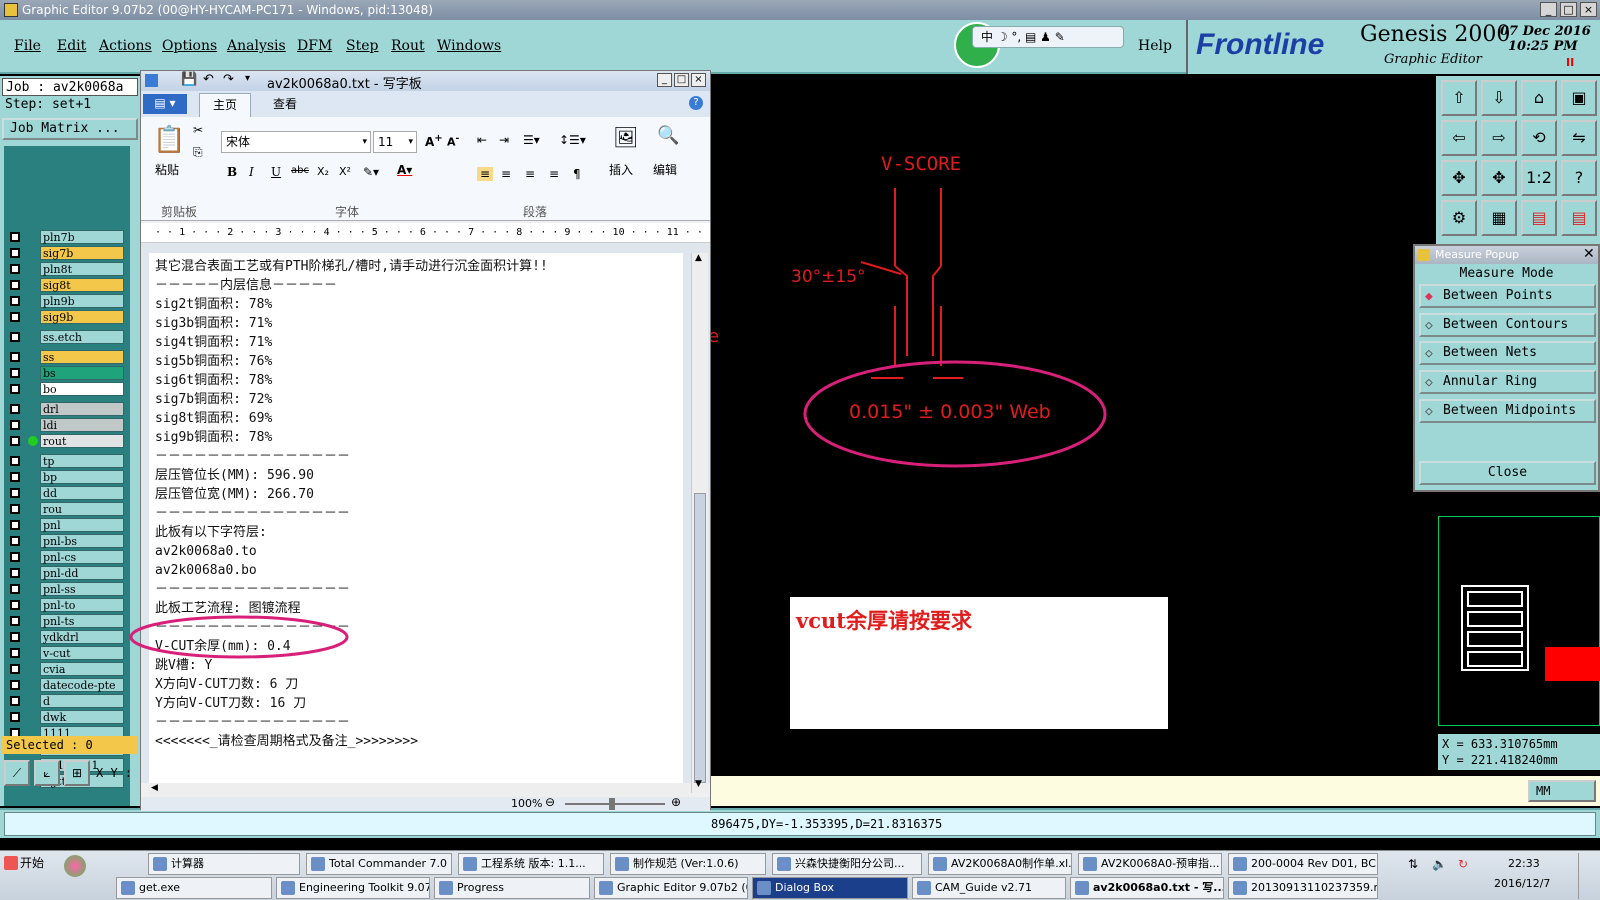  I want to click on taskbar-button: CAM_Guide v2.71, so click(989, 888).